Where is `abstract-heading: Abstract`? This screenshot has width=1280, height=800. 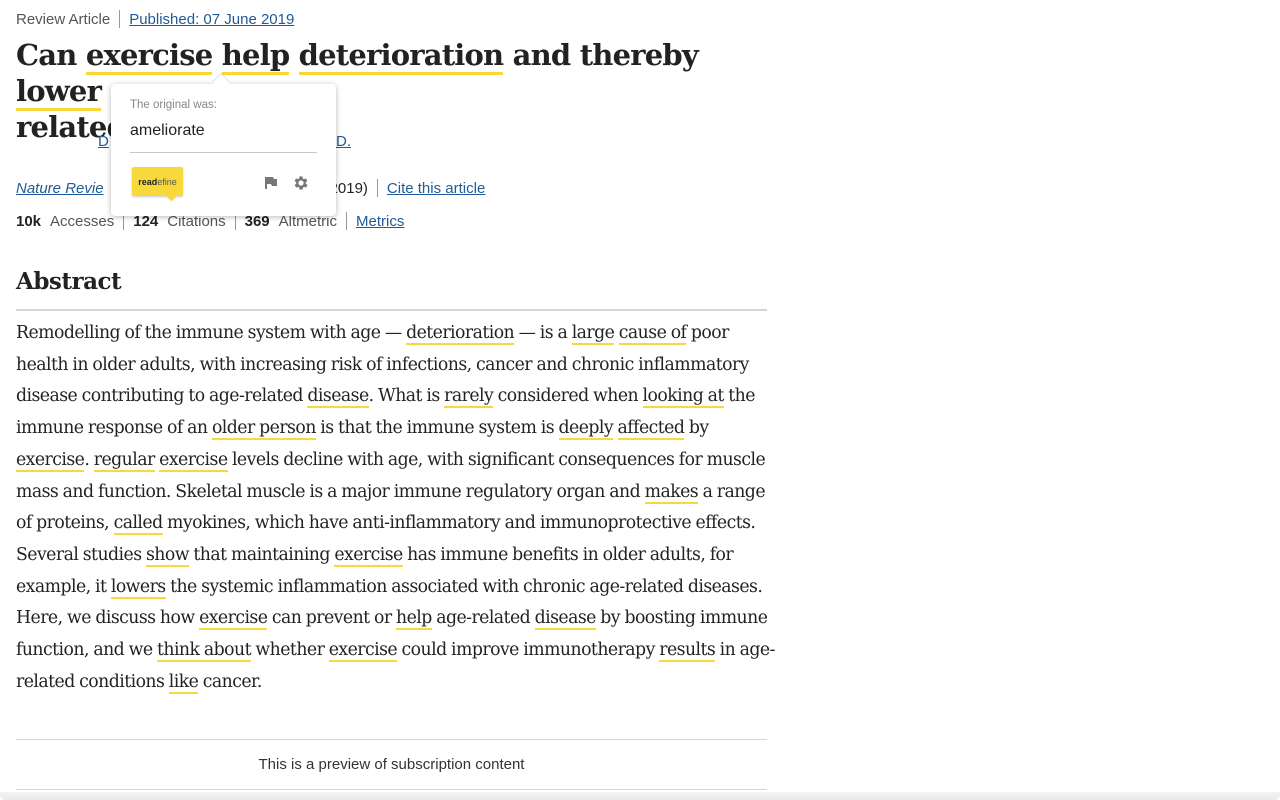
abstract-heading: Abstract is located at coordinates (69, 281).